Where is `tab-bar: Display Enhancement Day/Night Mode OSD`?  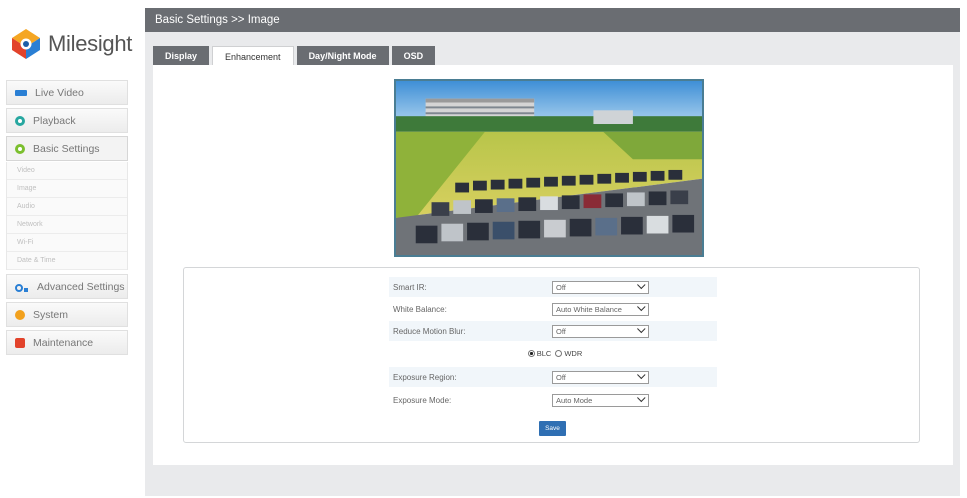 tab-bar: Display Enhancement Day/Night Mode OSD is located at coordinates (295, 56).